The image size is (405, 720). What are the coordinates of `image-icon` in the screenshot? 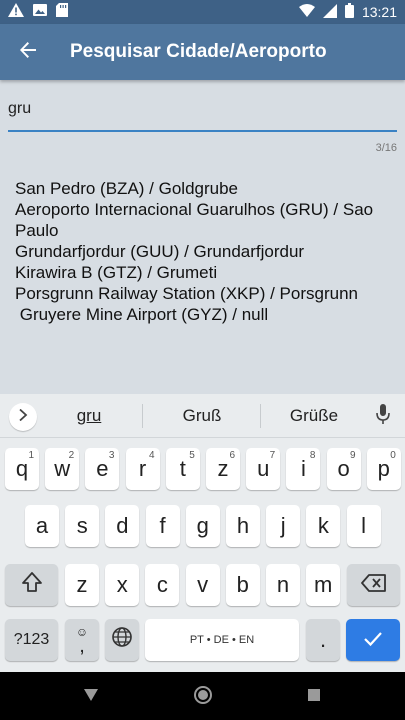 It's located at (40, 12).